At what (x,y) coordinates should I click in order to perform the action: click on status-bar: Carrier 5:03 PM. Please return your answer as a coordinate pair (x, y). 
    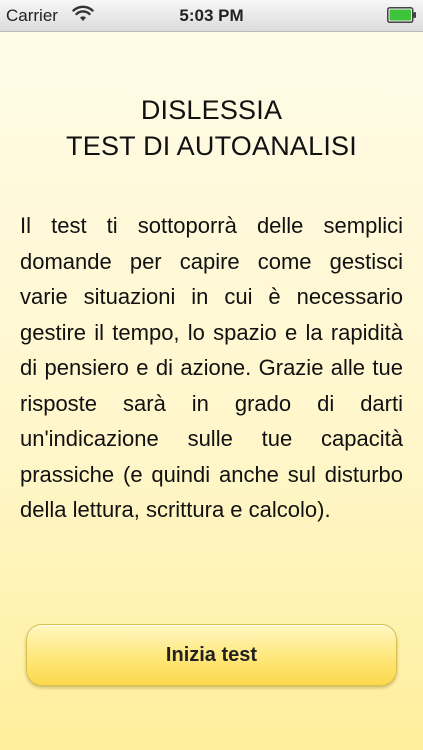
    Looking at the image, I should click on (211, 16).